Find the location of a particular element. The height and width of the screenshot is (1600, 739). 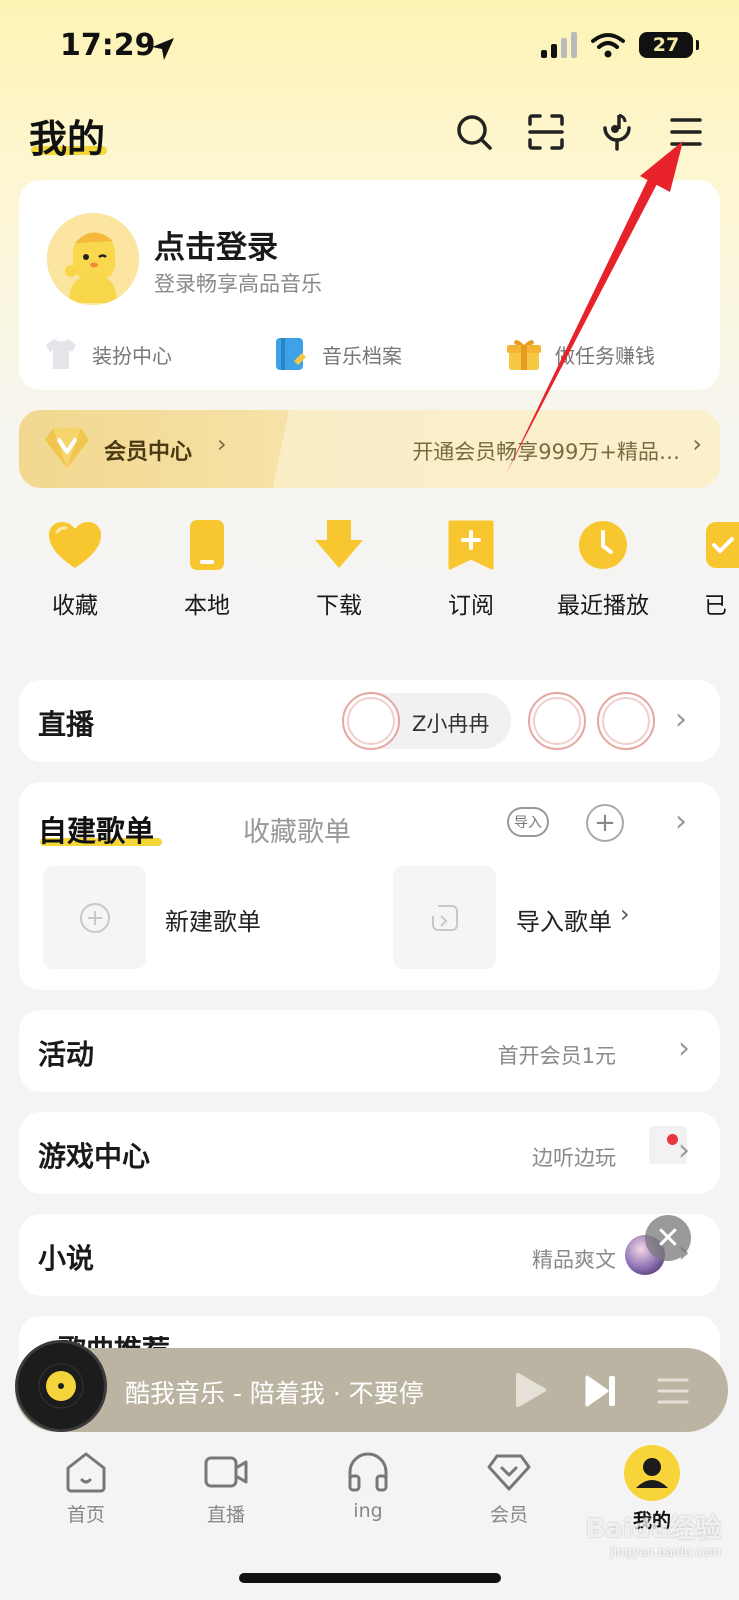

signal-icon is located at coordinates (559, 45).